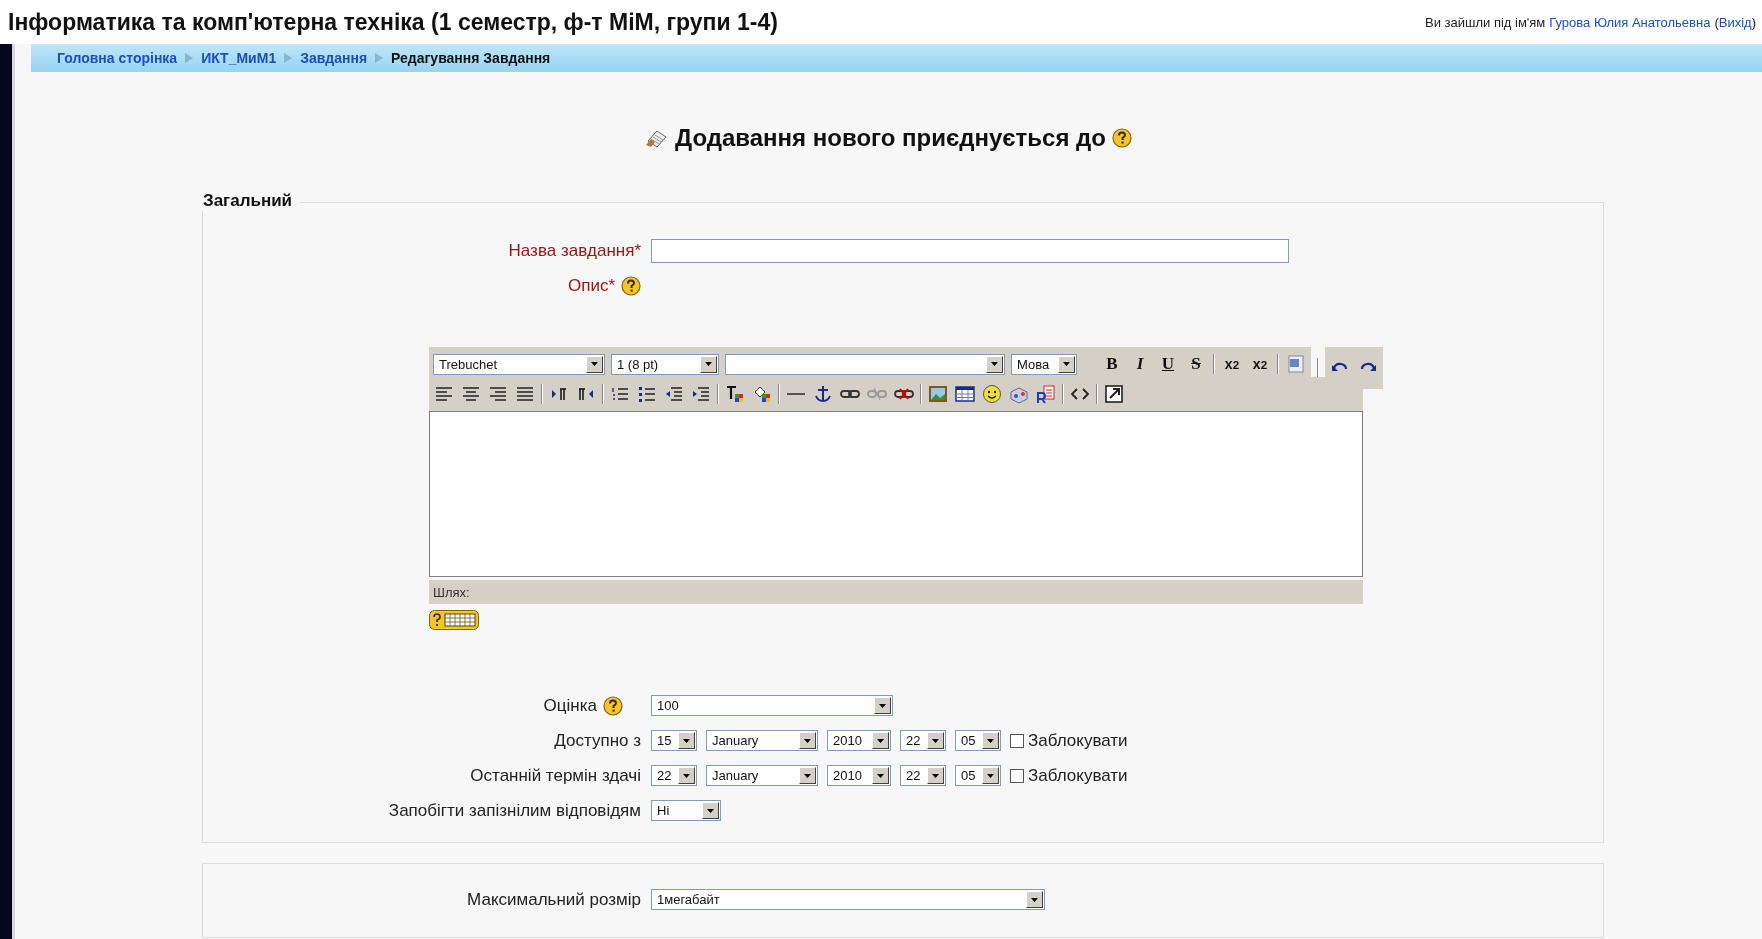  Describe the element at coordinates (591, 285) in the screenshot. I see `field-label: Опис*` at that location.